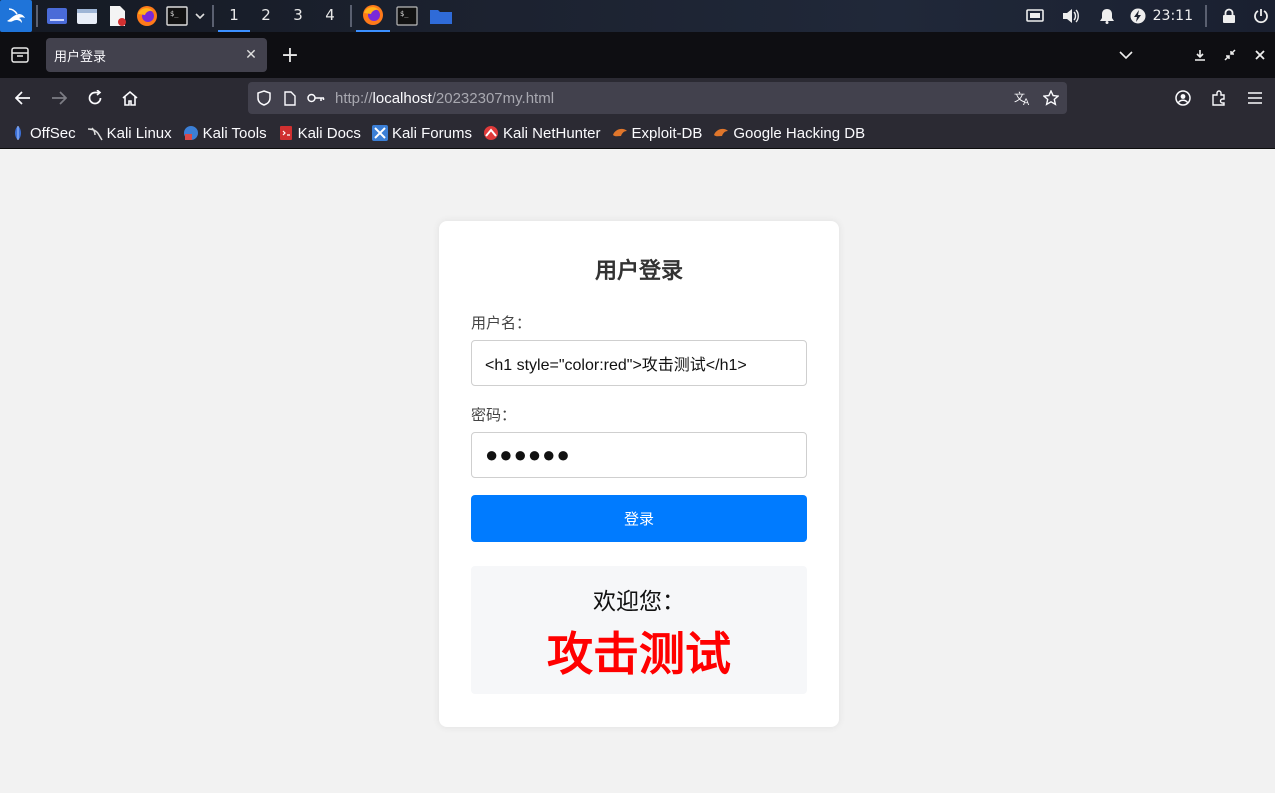 Image resolution: width=1275 pixels, height=793 pixels. I want to click on display-icon, so click(1035, 16).